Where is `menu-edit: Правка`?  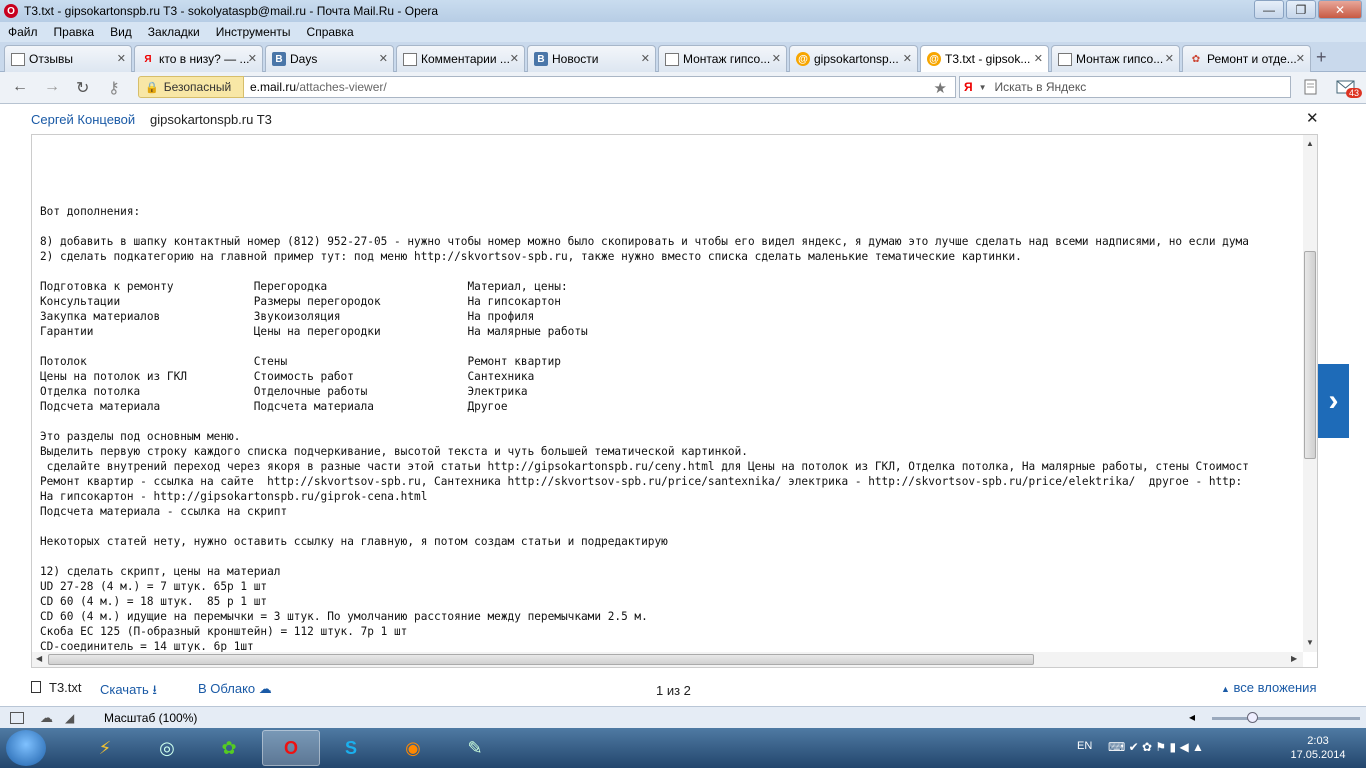
menu-edit: Правка is located at coordinates (74, 32).